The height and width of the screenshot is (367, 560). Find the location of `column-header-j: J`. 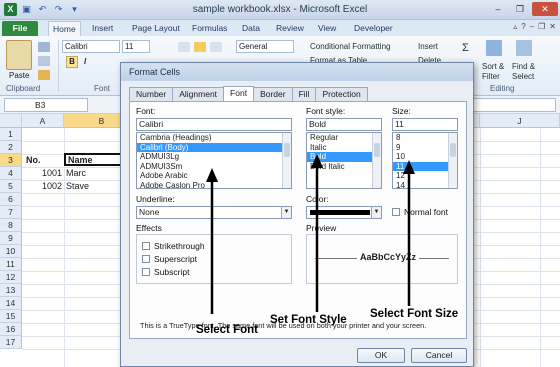

column-header-j: J is located at coordinates (520, 121).